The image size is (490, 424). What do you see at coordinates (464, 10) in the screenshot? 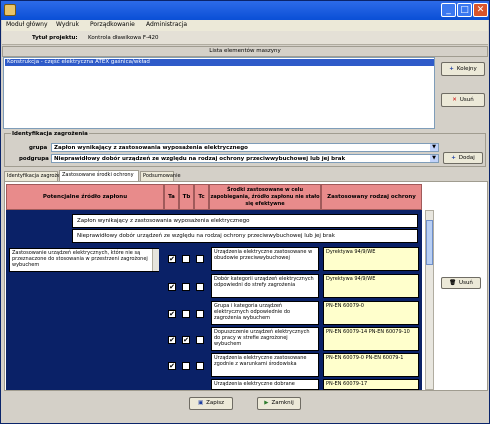
I see `maximize-button: □` at bounding box center [464, 10].